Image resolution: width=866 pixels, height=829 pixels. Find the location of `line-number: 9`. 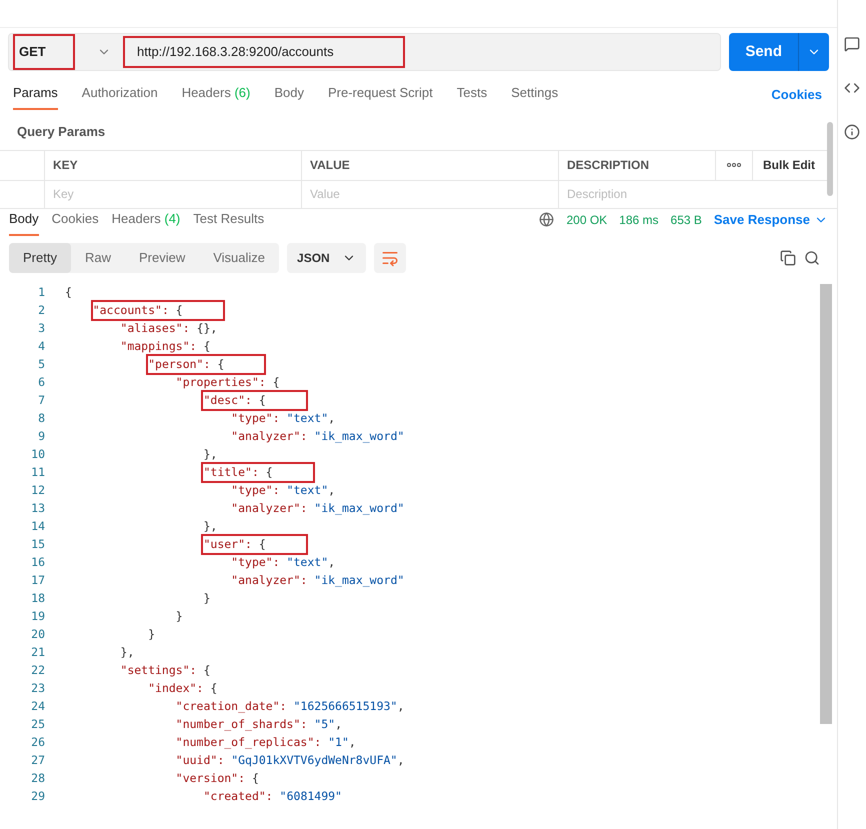

line-number: 9 is located at coordinates (41, 436).